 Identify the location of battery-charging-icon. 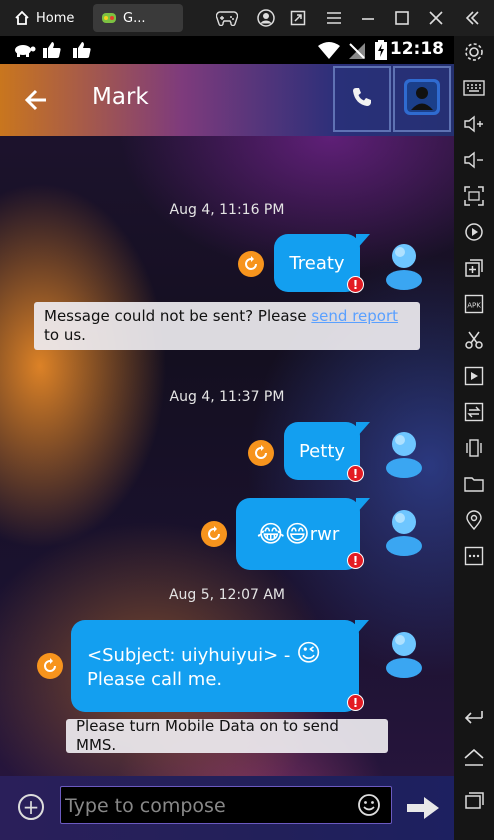
(381, 52).